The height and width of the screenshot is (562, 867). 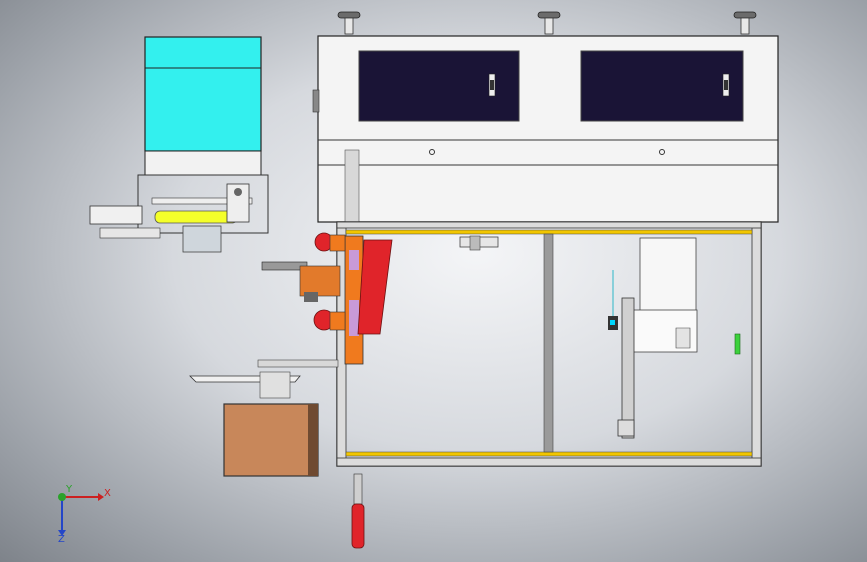 I want to click on robot-arm, so click(x=327, y=298).